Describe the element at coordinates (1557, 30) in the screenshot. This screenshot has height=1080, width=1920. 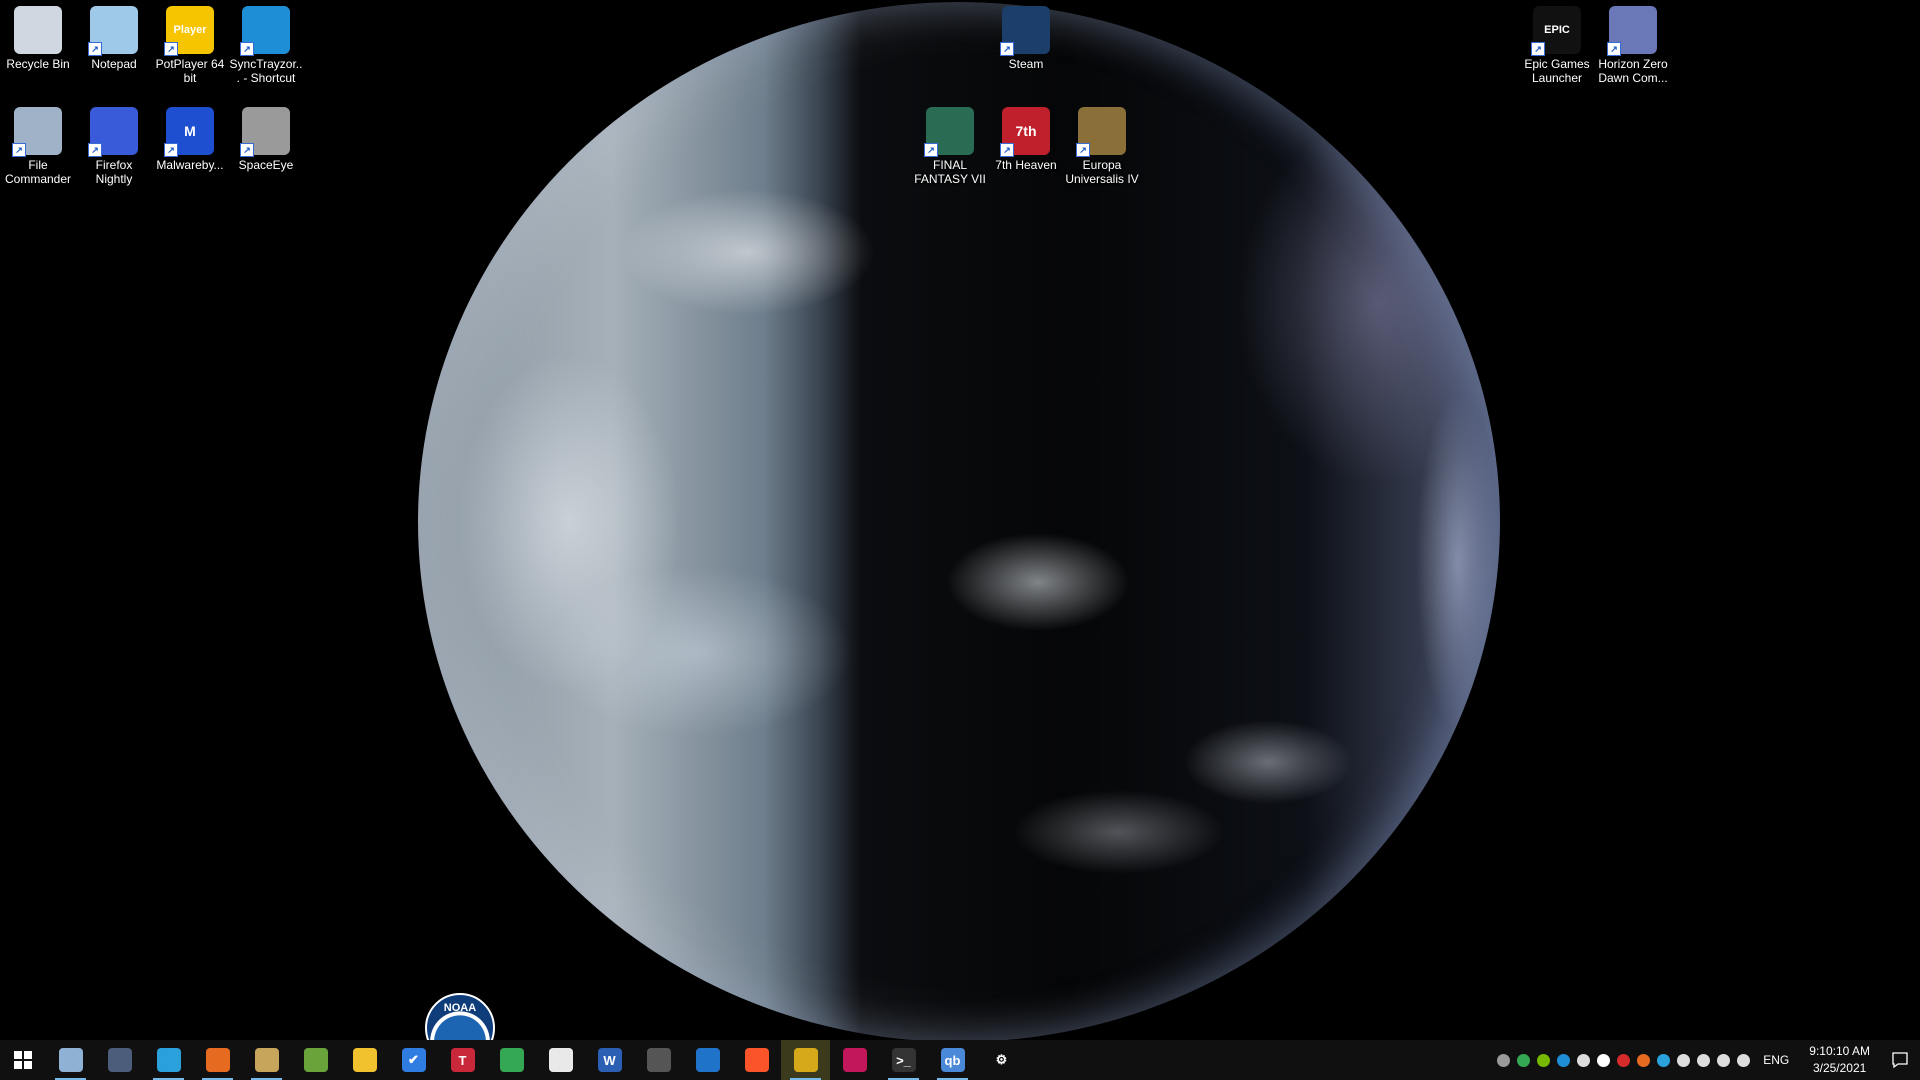
I see `icon-glyph: EPIC` at that location.